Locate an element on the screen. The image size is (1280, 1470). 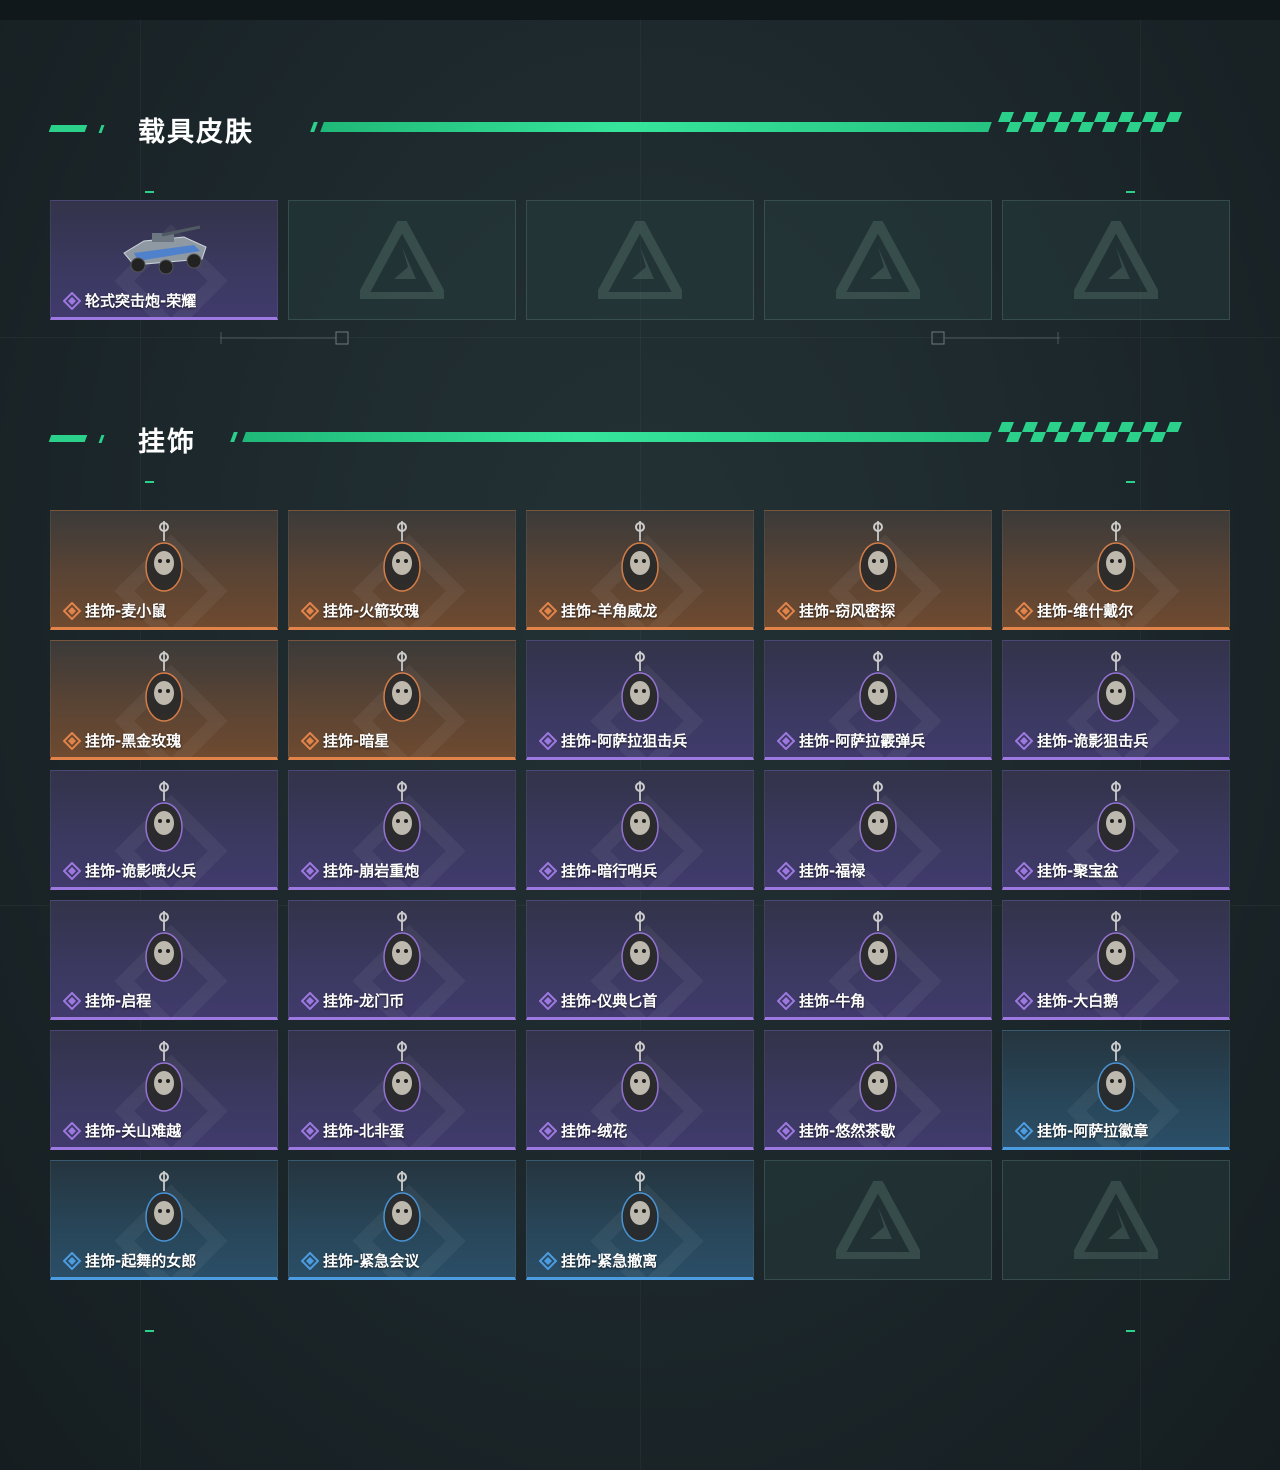
dagger-charm-icon is located at coordinates (640, 951).